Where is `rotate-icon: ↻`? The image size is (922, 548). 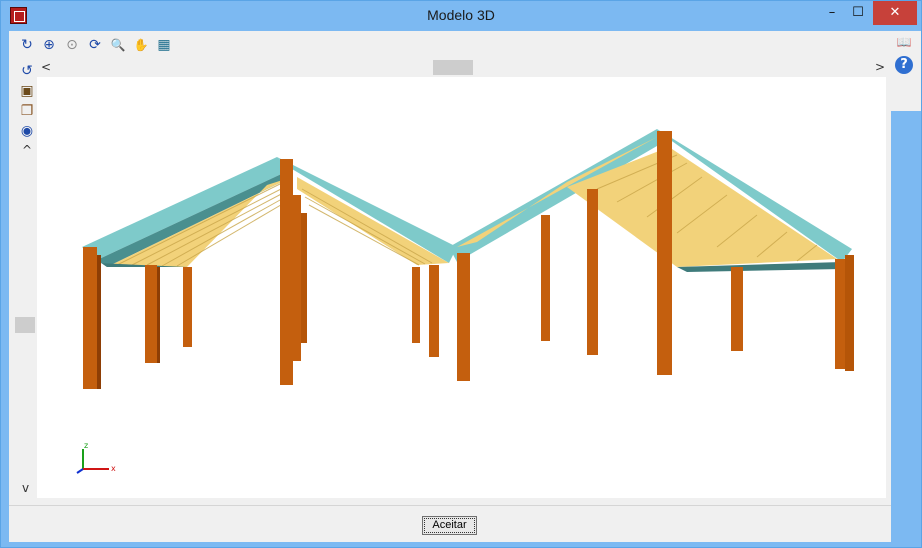
rotate-icon: ↻ is located at coordinates (27, 45).